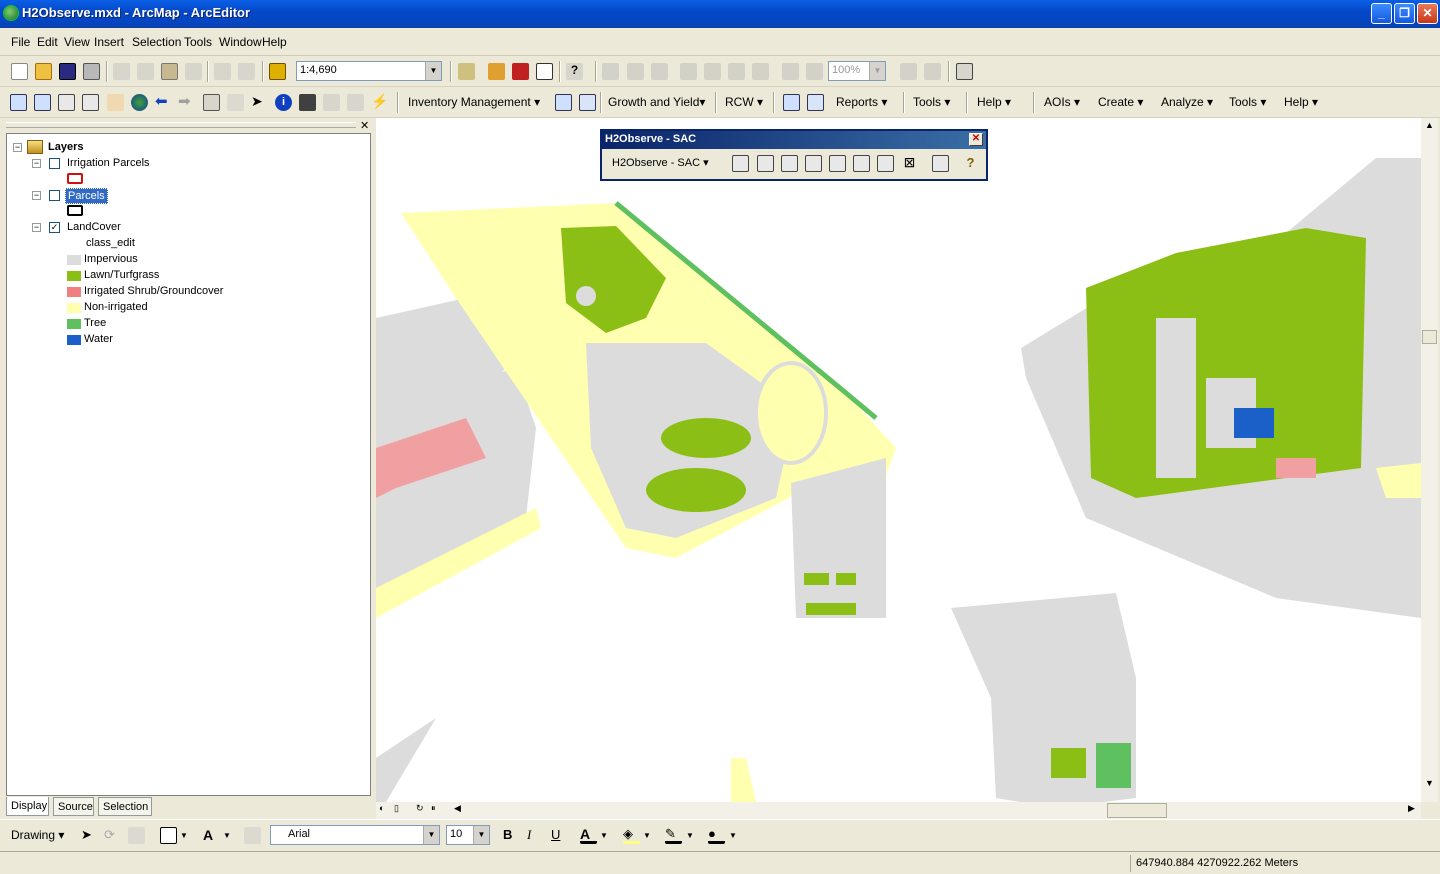 This screenshot has height=874, width=1440. Describe the element at coordinates (168, 835) in the screenshot. I see `rectangle-tool-icon` at that location.